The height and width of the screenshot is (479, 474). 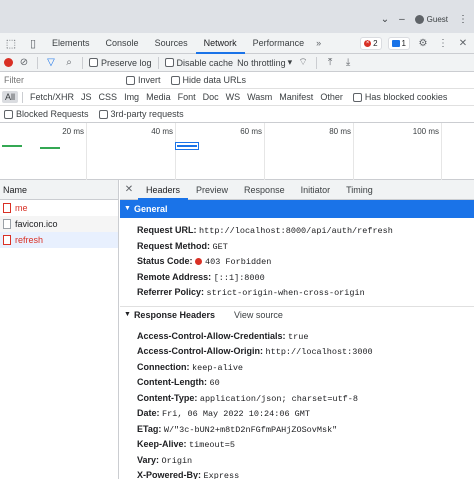 I want to click on profile-button: Guest, so click(x=431, y=19).